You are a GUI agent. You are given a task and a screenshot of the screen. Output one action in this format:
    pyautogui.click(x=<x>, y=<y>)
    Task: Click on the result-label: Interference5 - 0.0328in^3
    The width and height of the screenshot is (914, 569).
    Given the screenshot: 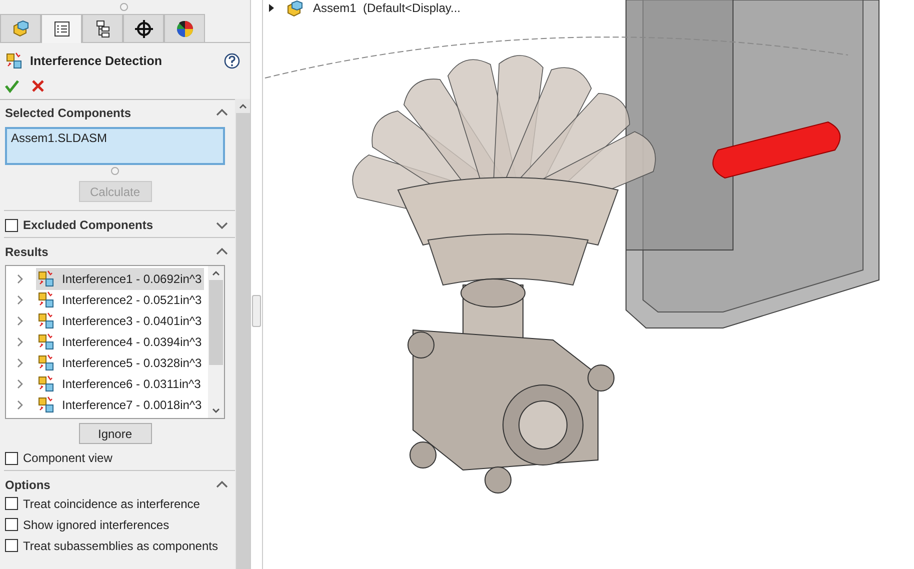 What is the action you would take?
    pyautogui.click(x=132, y=363)
    